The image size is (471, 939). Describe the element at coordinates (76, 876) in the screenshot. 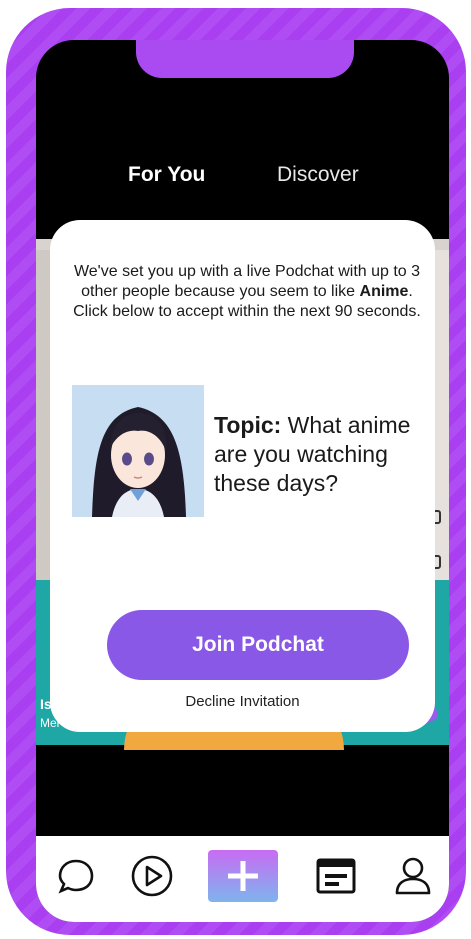

I see `chat-bubble-icon` at that location.